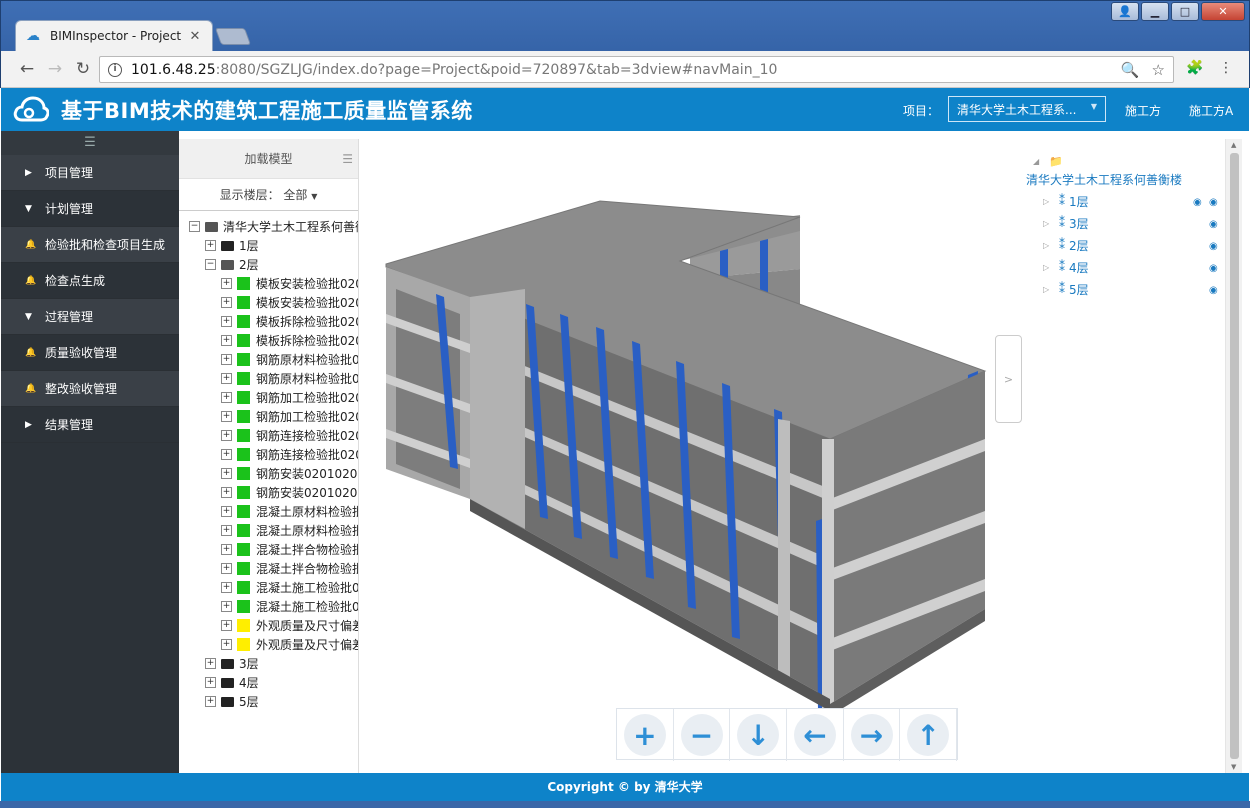 Image resolution: width=1250 pixels, height=808 pixels. Describe the element at coordinates (55, 69) in the screenshot. I see `forward-arrow-icon: →` at that location.